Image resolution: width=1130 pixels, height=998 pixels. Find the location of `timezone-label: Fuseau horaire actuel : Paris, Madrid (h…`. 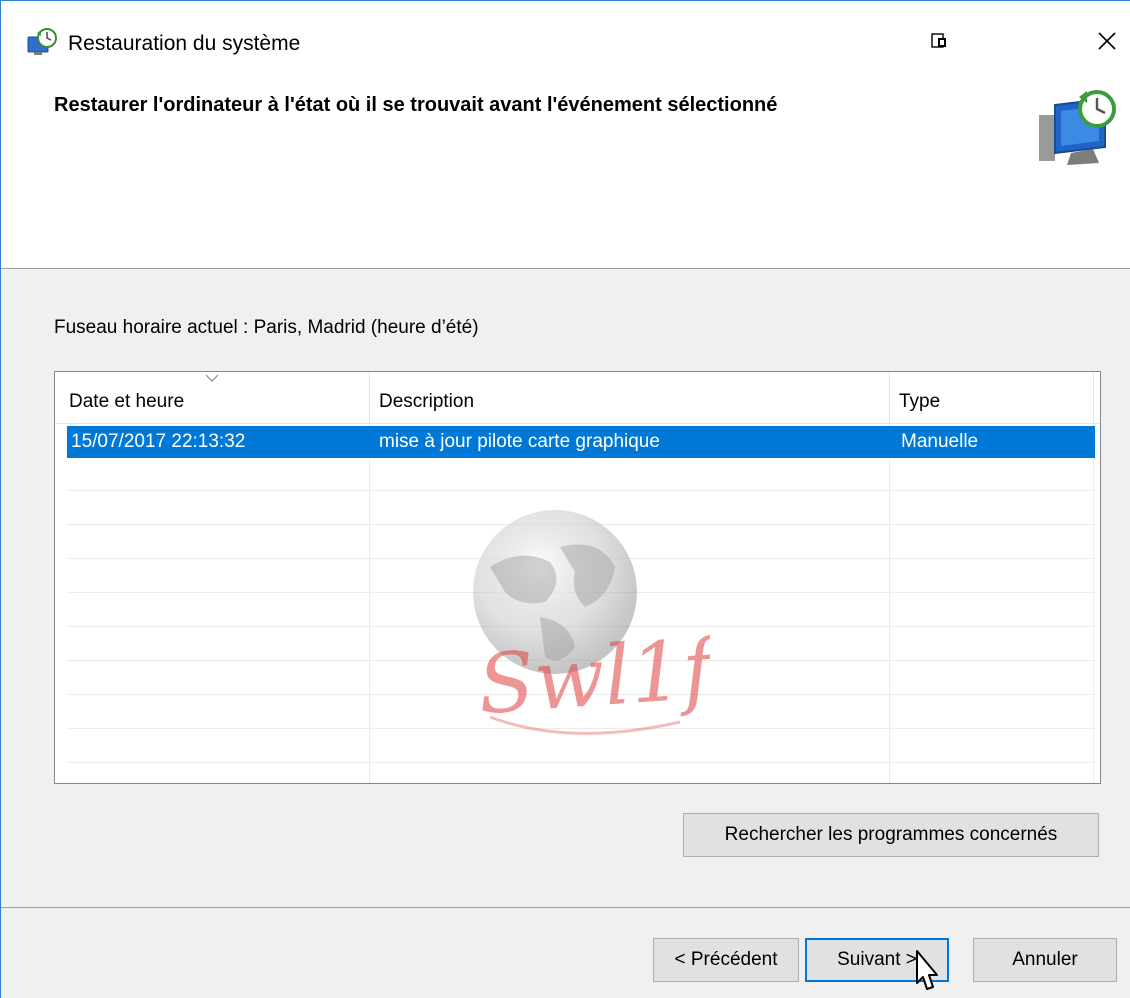

timezone-label: Fuseau horaire actuel : Paris, Madrid (h… is located at coordinates (266, 327).